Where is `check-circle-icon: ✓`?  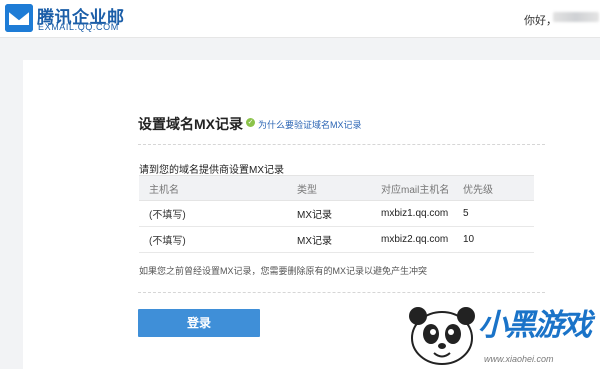
check-circle-icon: ✓ is located at coordinates (250, 122).